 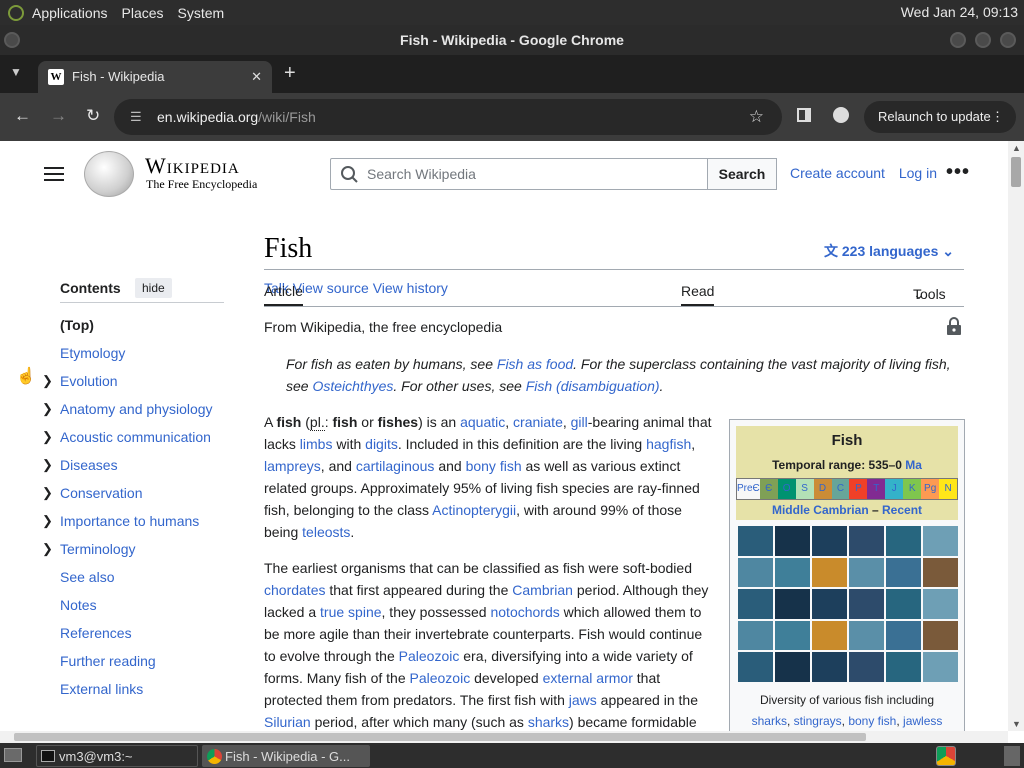 I want to click on timeline-period: P, so click(x=858, y=489).